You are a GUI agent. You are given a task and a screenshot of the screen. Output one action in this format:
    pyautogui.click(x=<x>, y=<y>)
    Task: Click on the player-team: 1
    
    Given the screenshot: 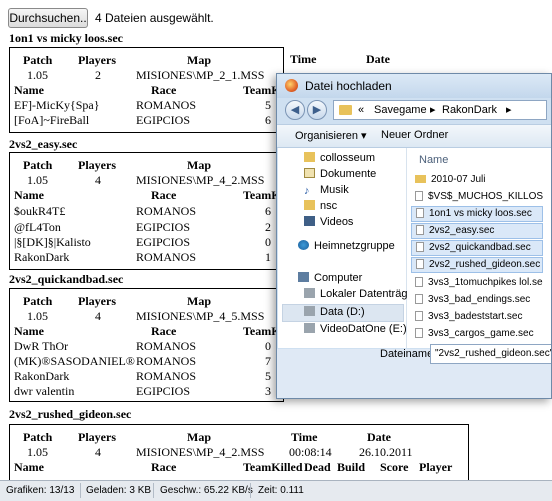 What is the action you would take?
    pyautogui.click(x=268, y=257)
    